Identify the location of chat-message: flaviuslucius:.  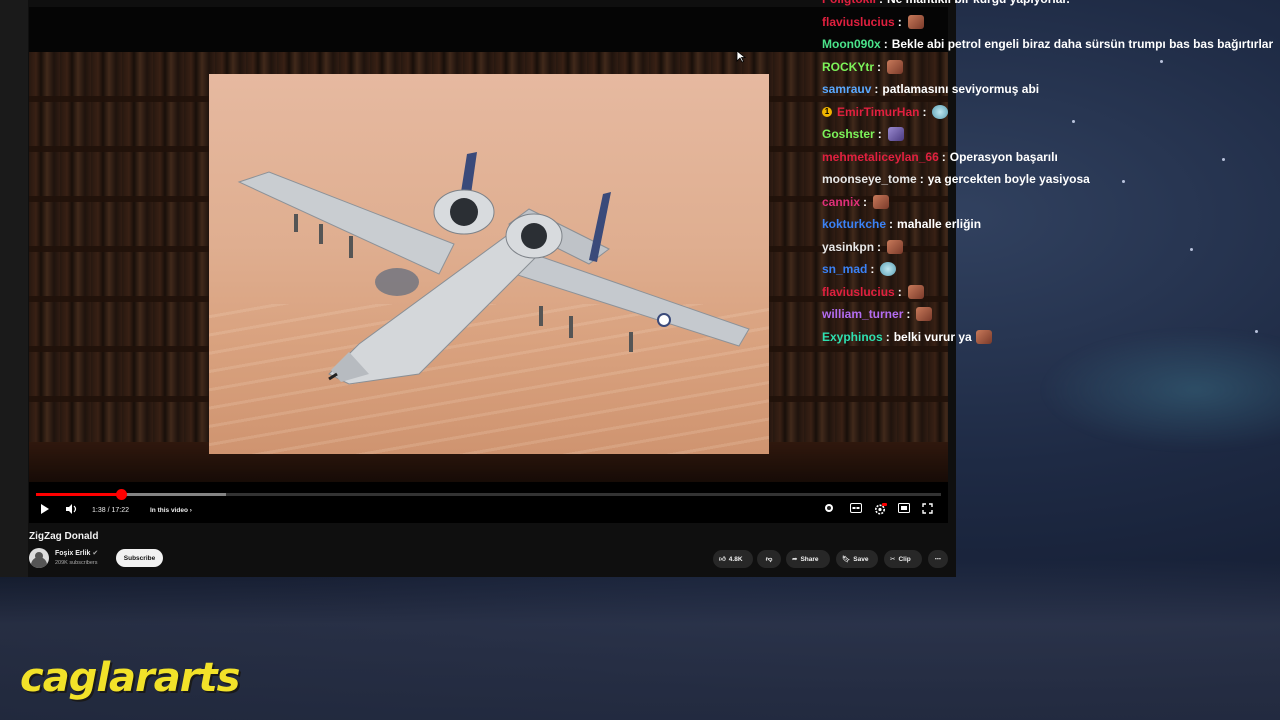
(874, 291).